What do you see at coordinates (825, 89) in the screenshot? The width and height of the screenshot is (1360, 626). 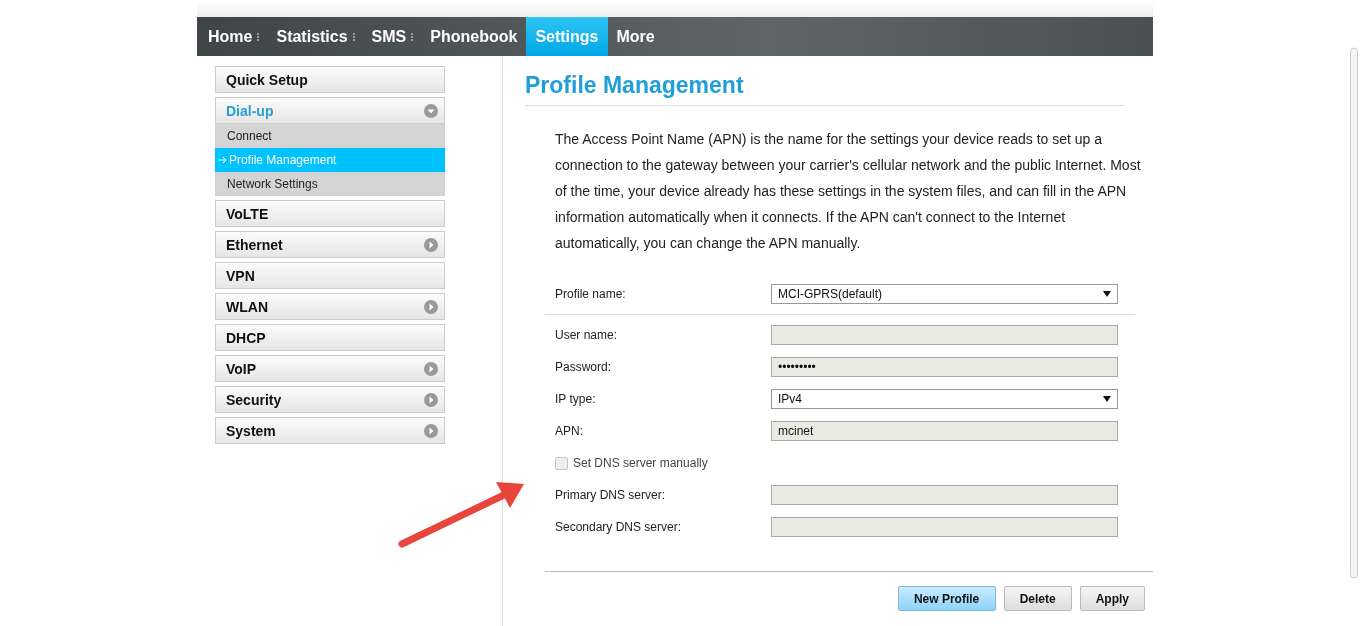 I see `page-title: Profile Management` at bounding box center [825, 89].